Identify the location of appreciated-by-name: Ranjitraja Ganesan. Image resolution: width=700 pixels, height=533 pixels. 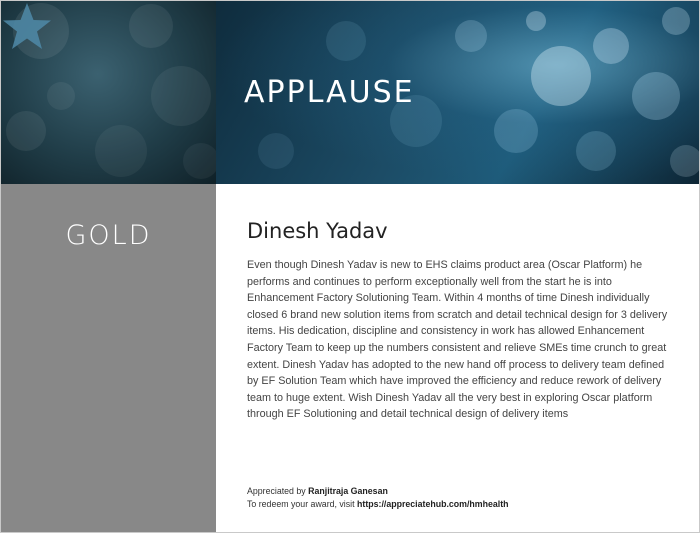
(348, 491).